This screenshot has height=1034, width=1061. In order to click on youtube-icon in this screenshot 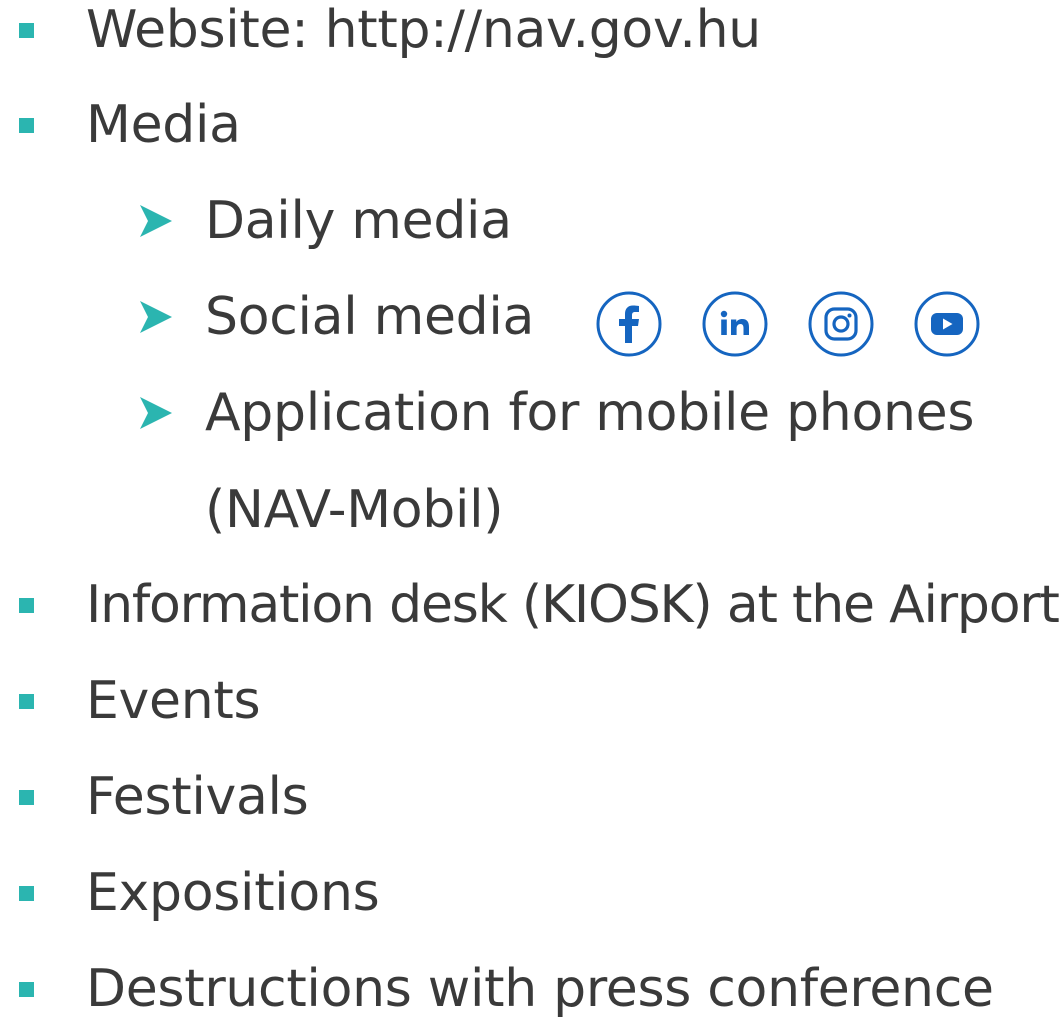, I will do `click(947, 324)`.